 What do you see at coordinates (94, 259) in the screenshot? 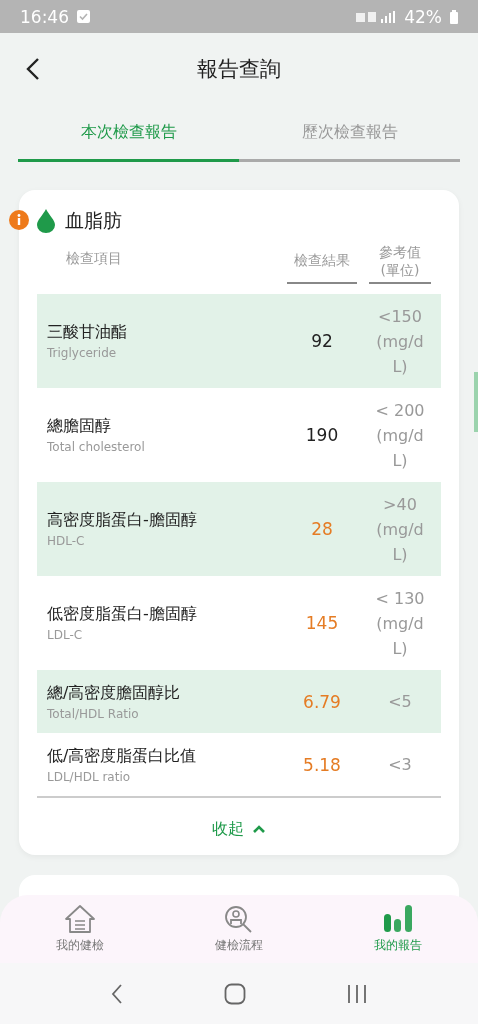
I see `column-header: 檢查項目` at bounding box center [94, 259].